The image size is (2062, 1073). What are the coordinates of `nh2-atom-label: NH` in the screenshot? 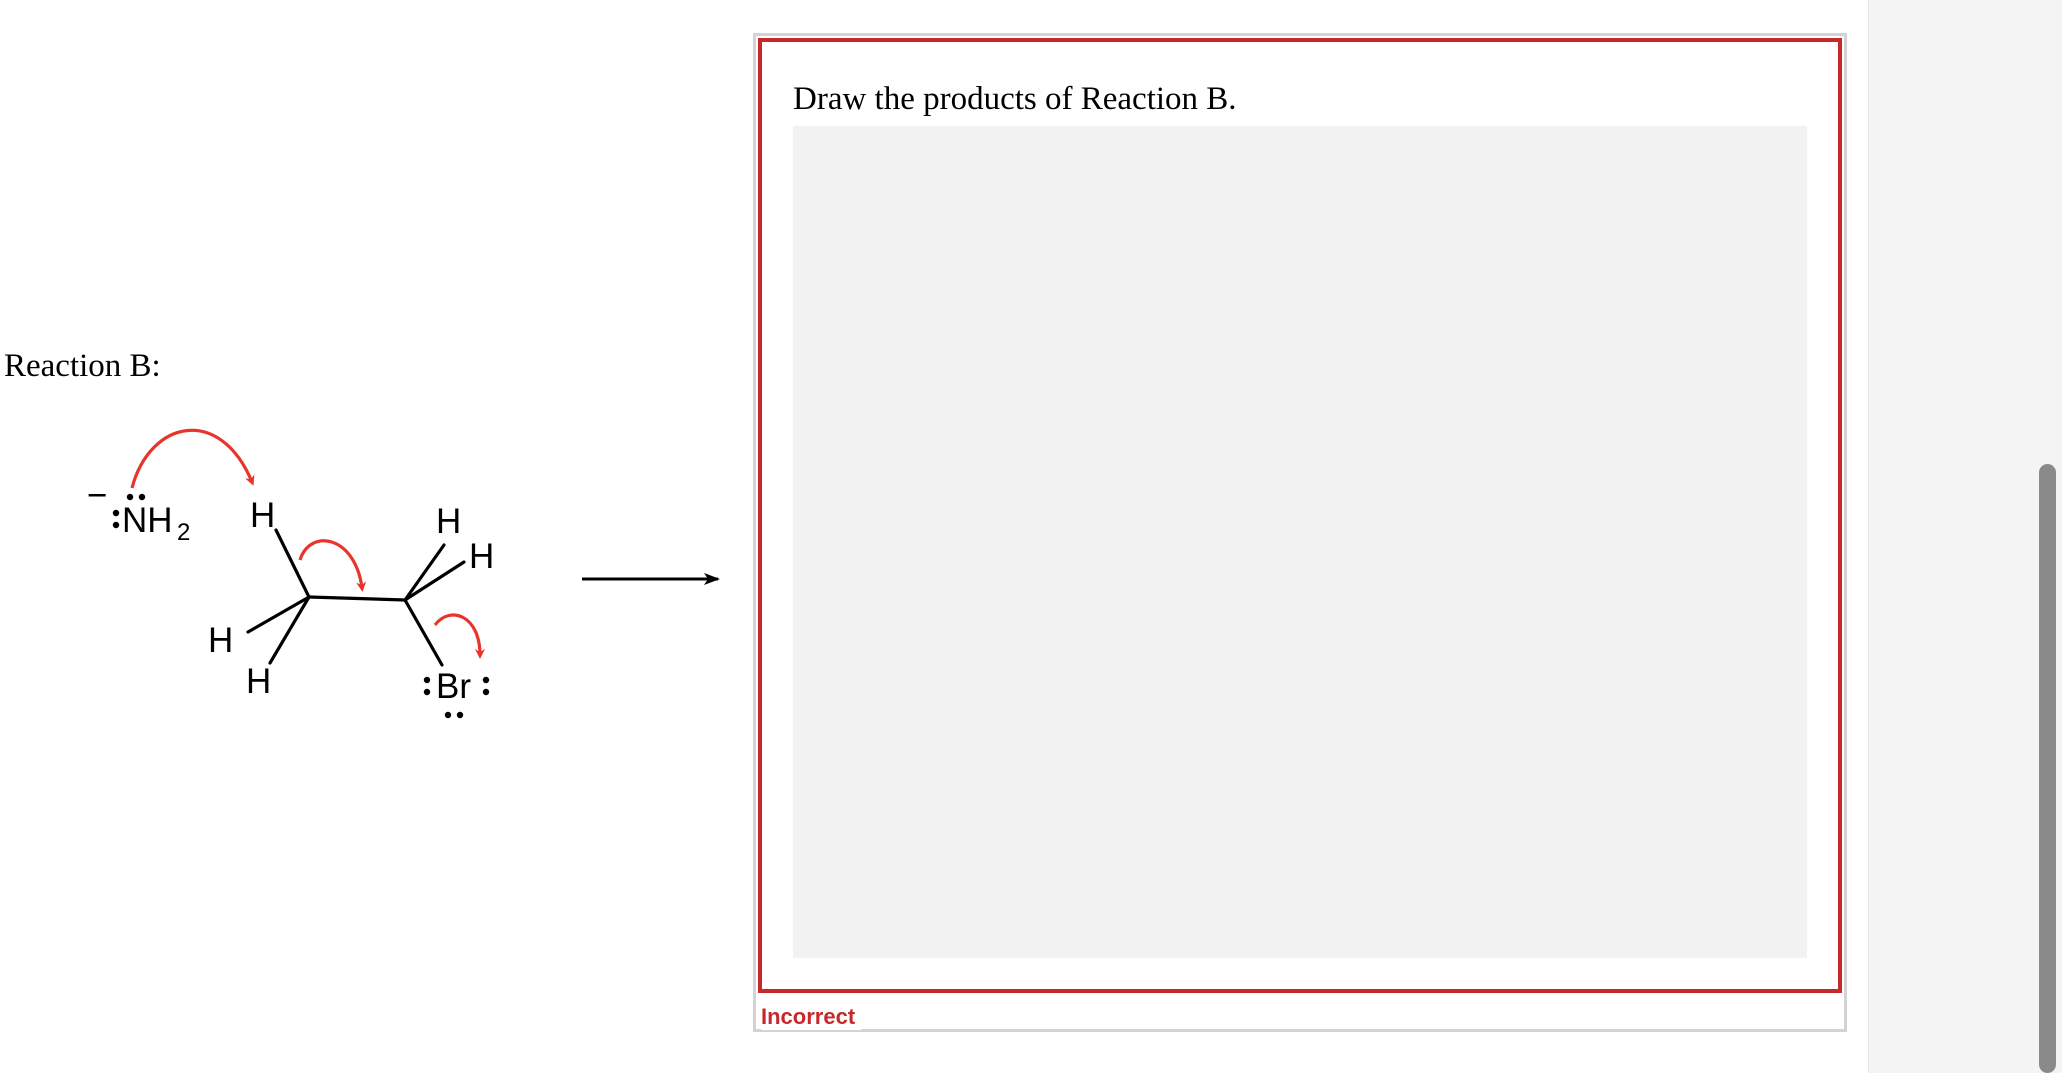 It's located at (147, 520).